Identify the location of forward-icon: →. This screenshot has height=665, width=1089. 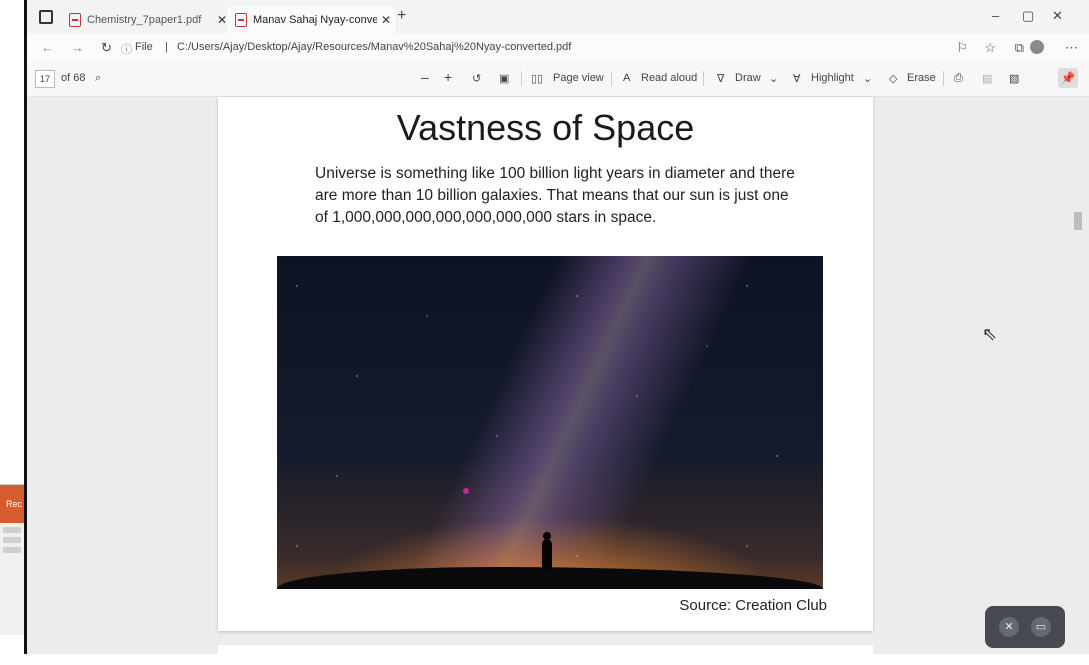
(77, 47).